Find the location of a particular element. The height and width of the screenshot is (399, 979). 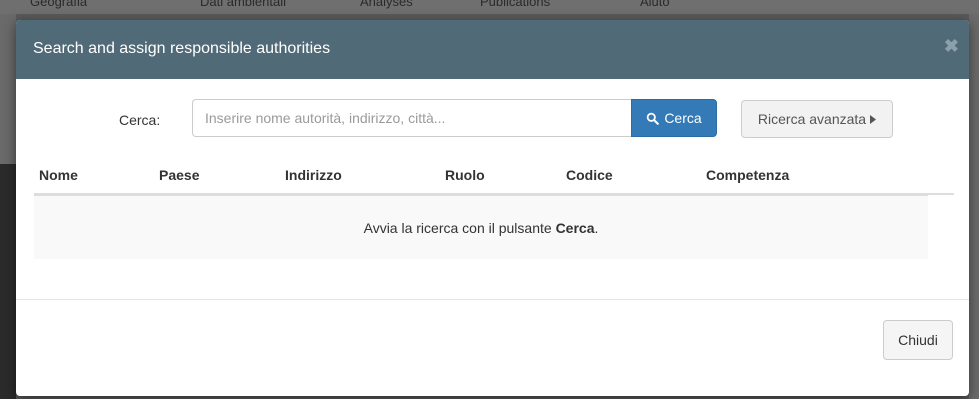

background-right-panel is located at coordinates (974, 206).